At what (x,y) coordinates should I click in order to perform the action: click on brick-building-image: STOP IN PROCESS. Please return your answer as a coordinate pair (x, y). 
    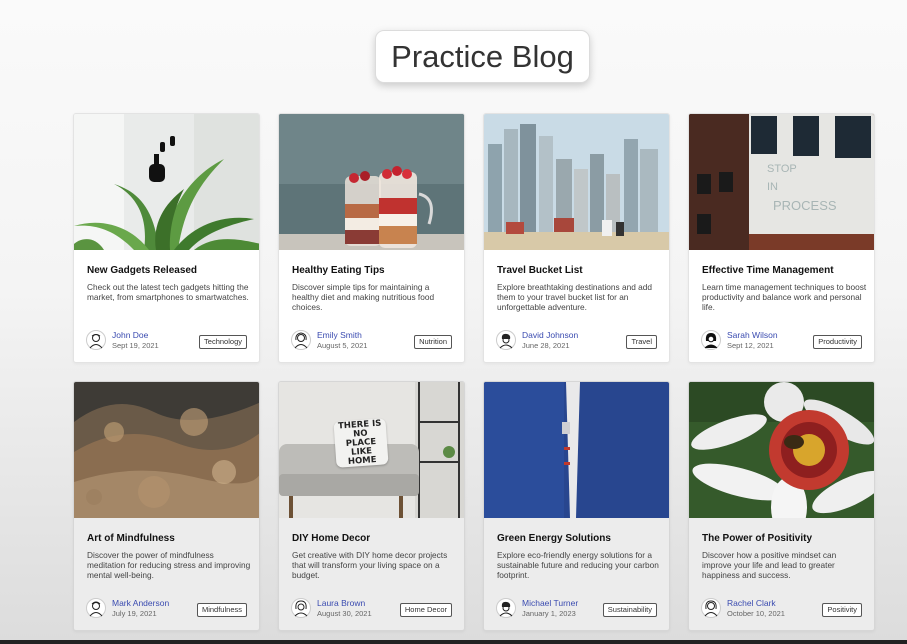
    Looking at the image, I should click on (781, 182).